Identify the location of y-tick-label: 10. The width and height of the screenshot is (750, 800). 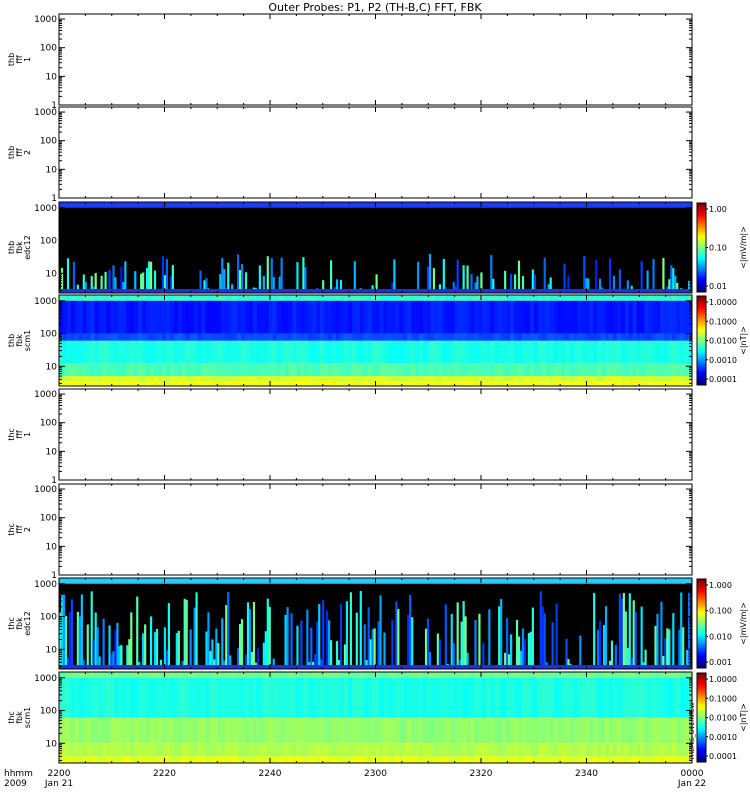
(52, 547).